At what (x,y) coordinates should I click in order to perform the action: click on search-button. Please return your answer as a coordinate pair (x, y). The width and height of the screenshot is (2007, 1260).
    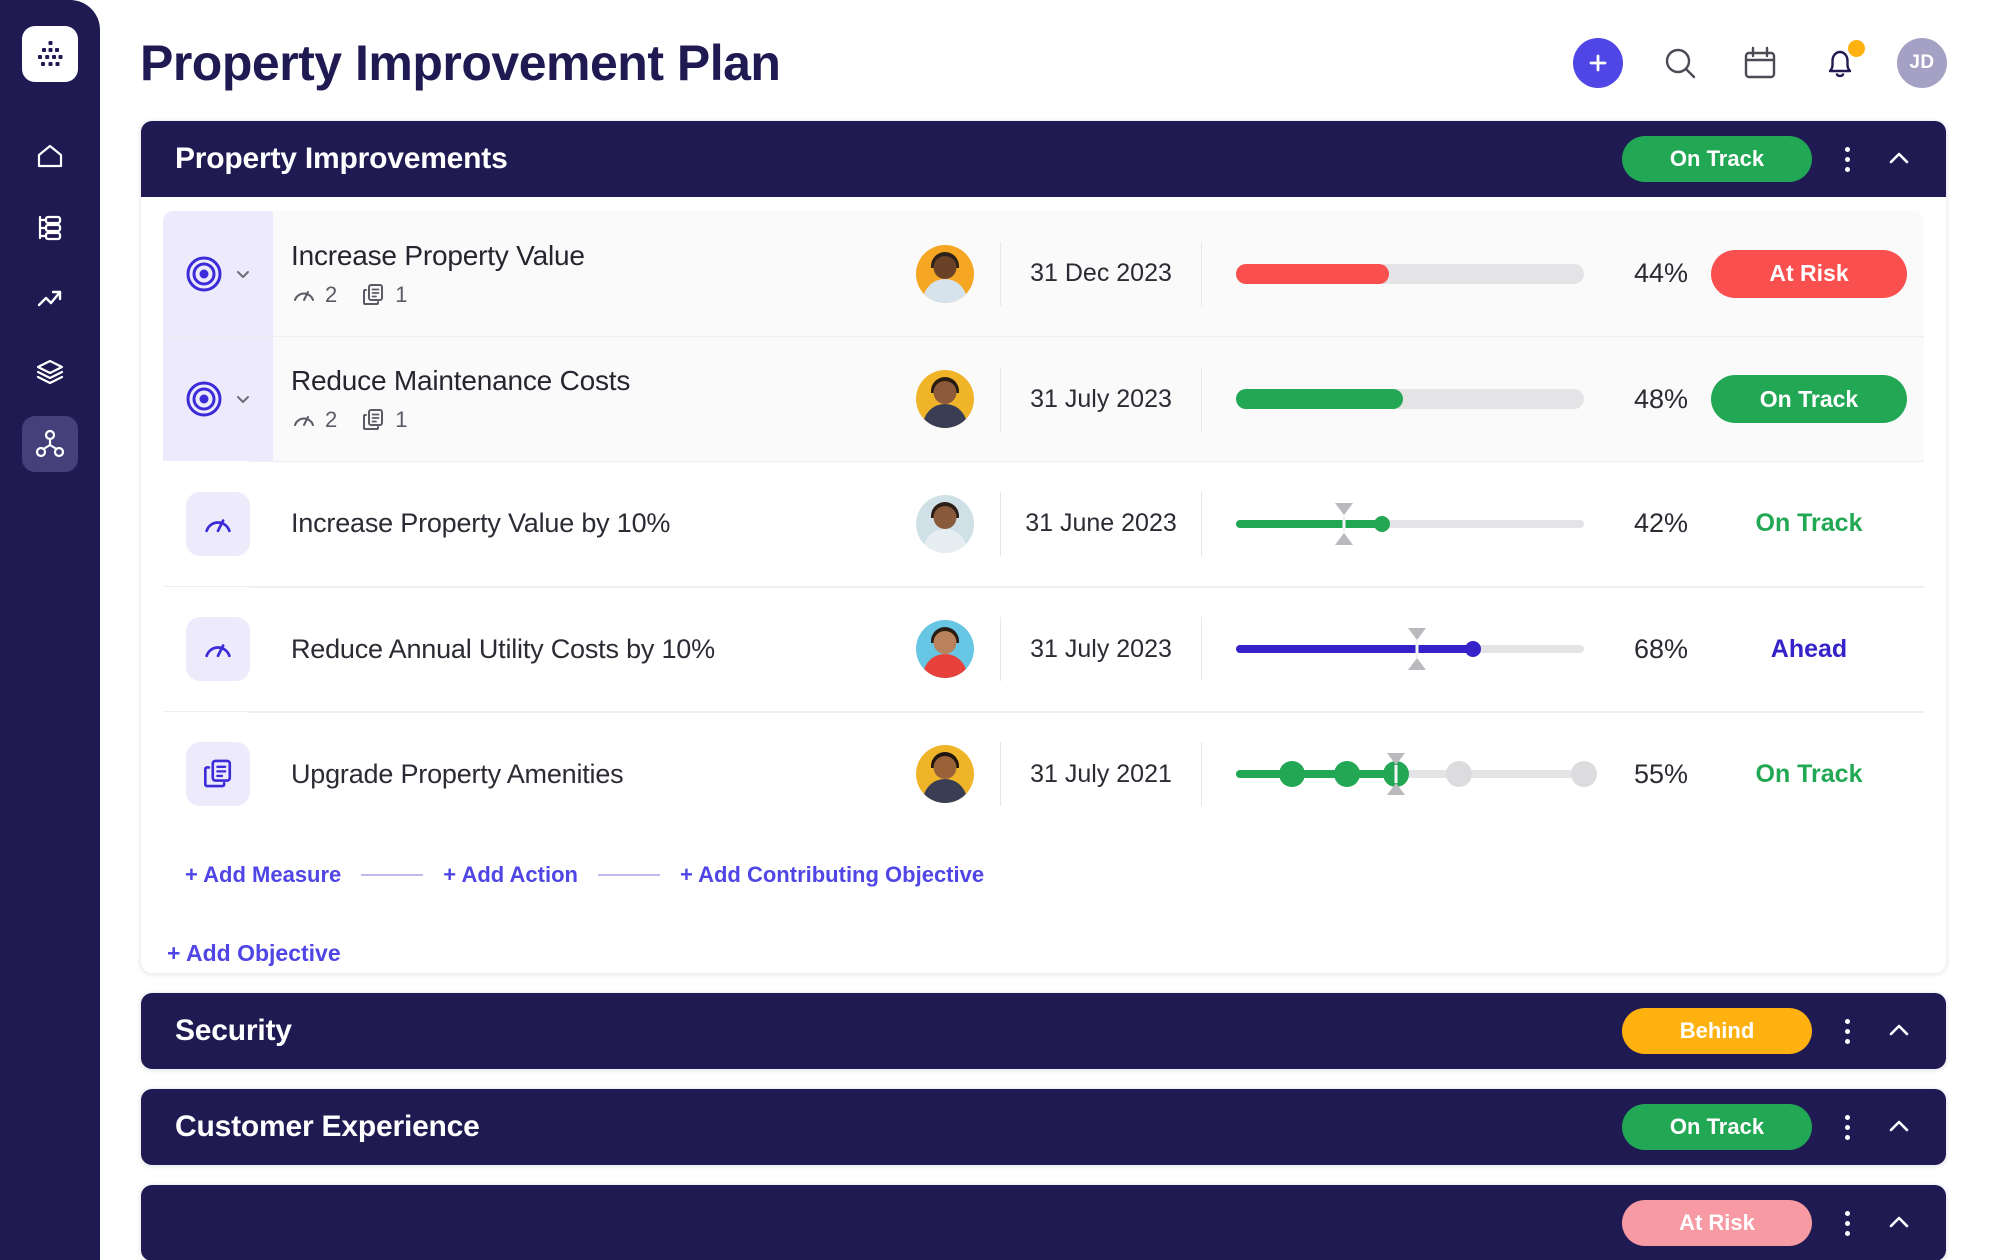
    Looking at the image, I should click on (1680, 63).